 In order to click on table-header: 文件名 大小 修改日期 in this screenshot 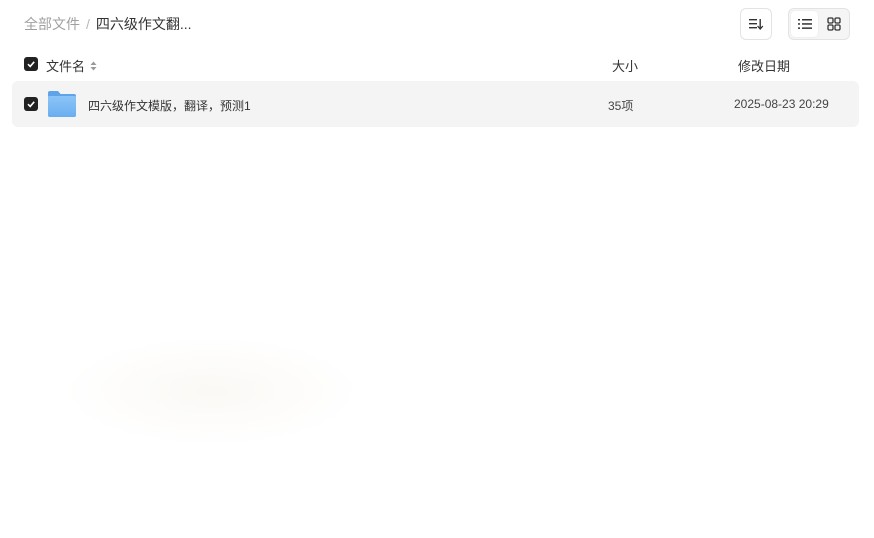, I will do `click(437, 64)`.